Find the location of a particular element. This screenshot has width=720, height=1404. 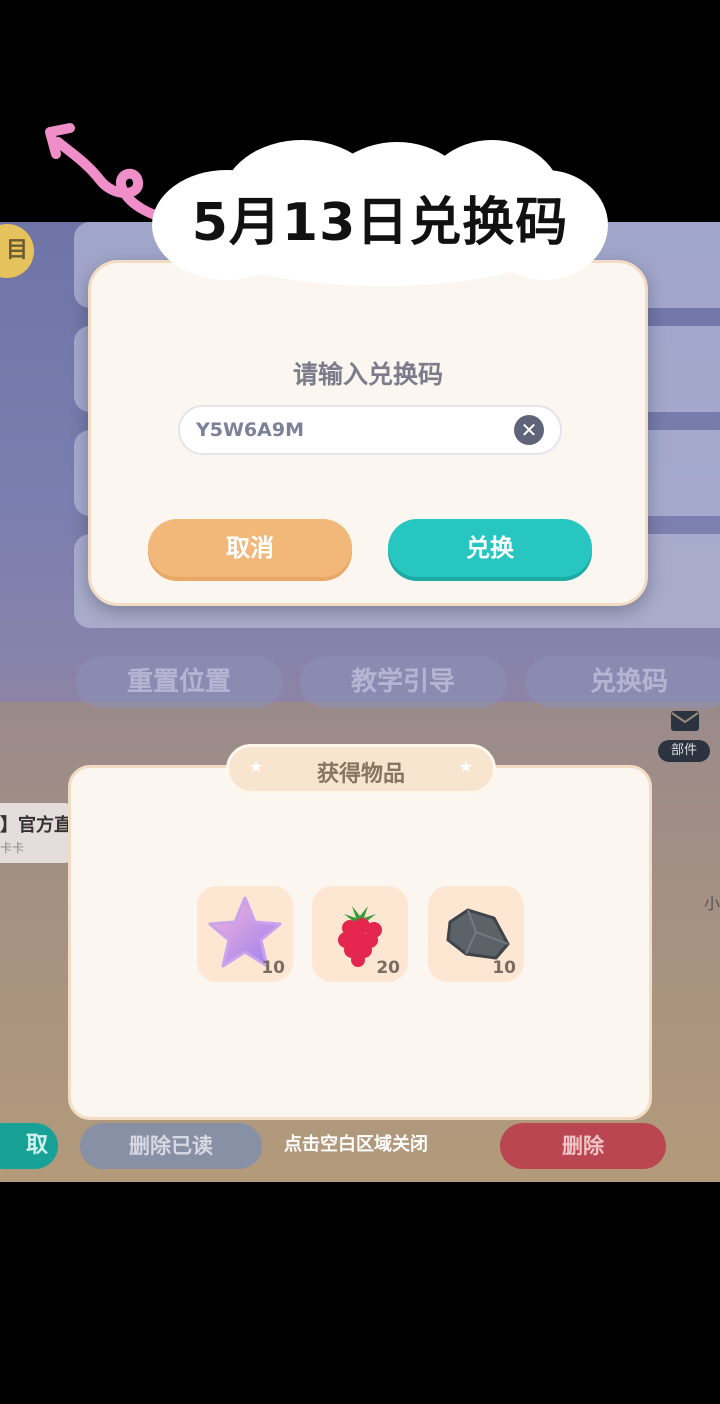

redeem-code-button: 兑换码 is located at coordinates (623, 682).